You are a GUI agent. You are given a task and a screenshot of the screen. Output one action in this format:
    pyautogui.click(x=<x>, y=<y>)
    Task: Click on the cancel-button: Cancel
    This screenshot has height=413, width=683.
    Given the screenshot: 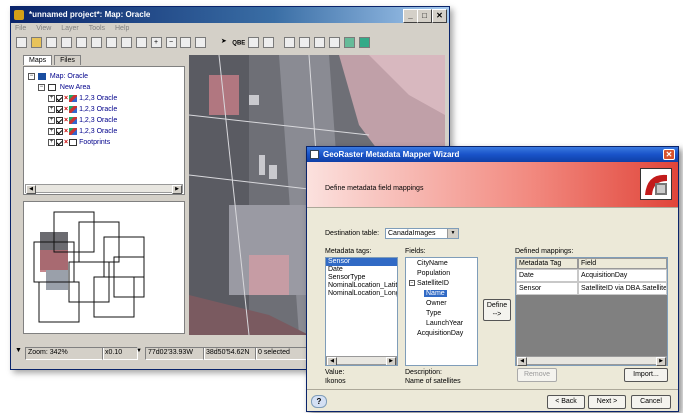 What is the action you would take?
    pyautogui.click(x=651, y=402)
    